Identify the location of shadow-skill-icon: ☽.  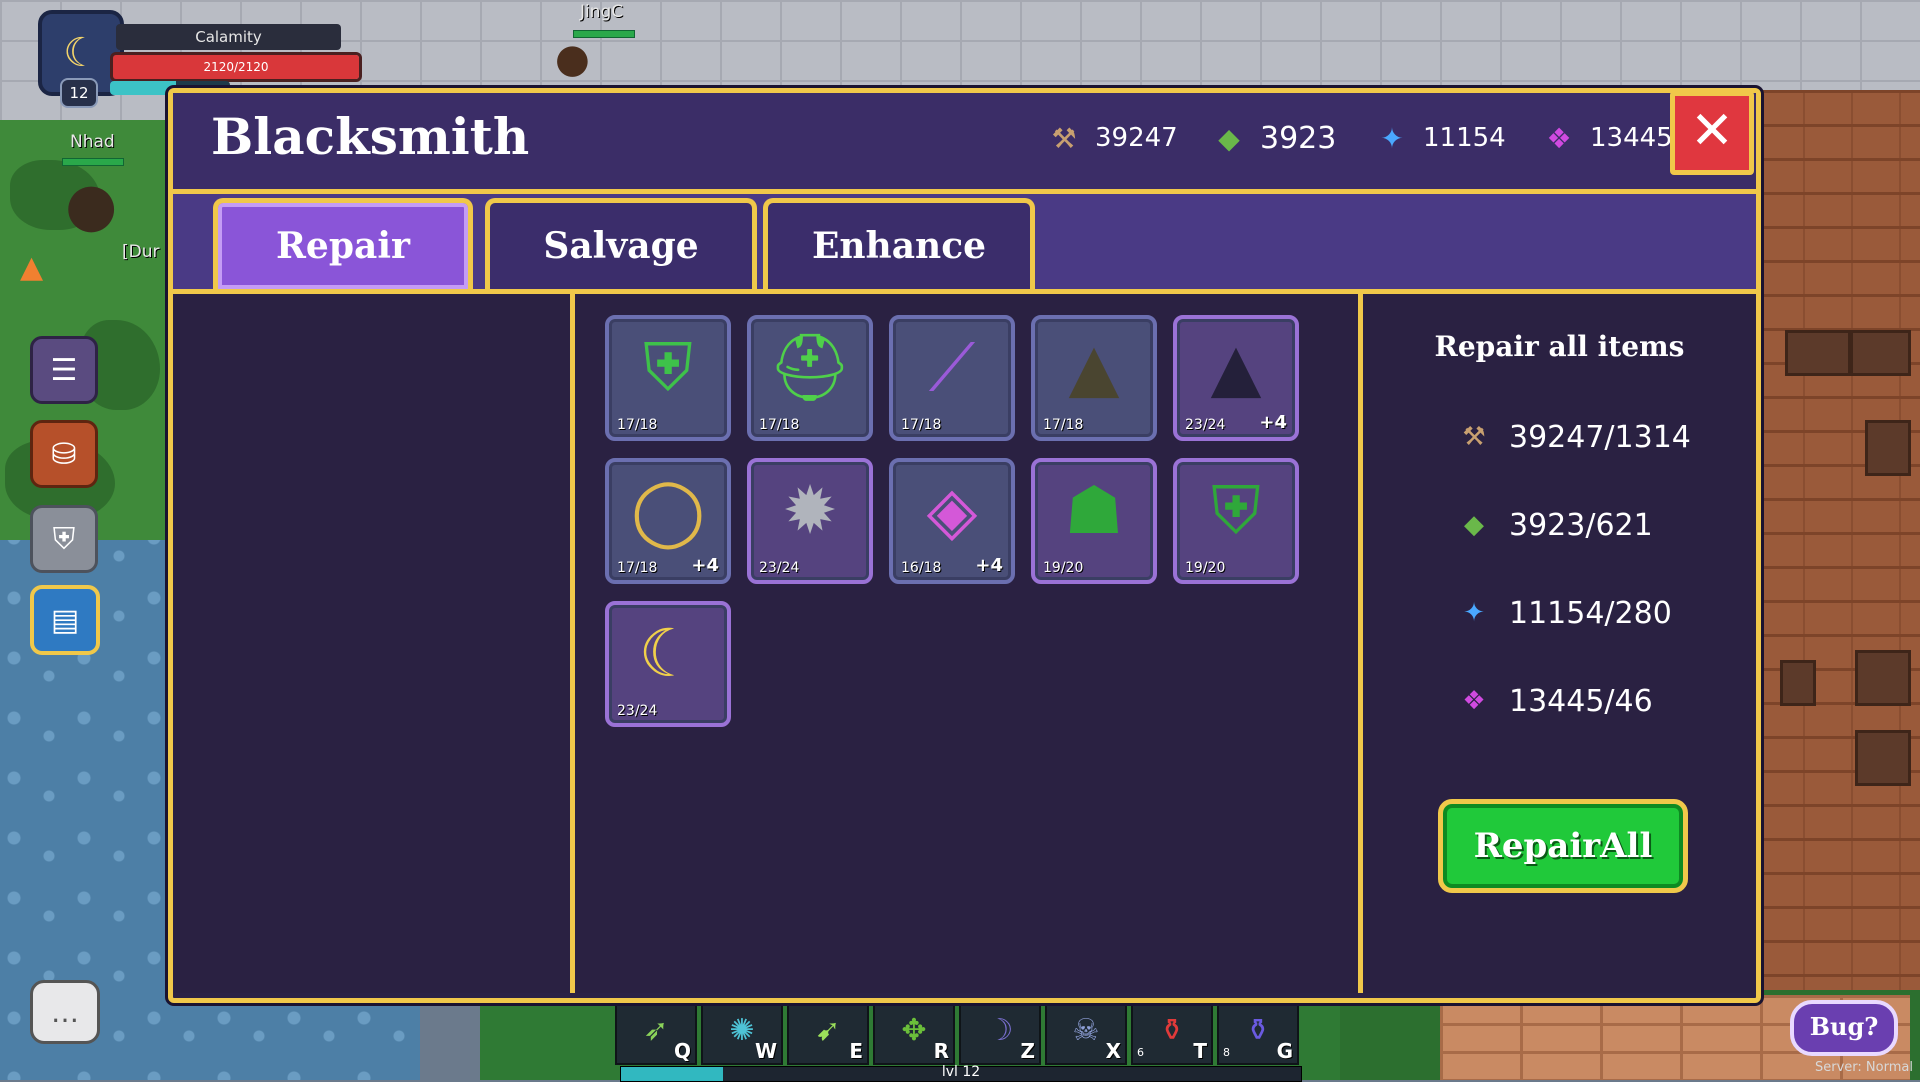
(1000, 1030).